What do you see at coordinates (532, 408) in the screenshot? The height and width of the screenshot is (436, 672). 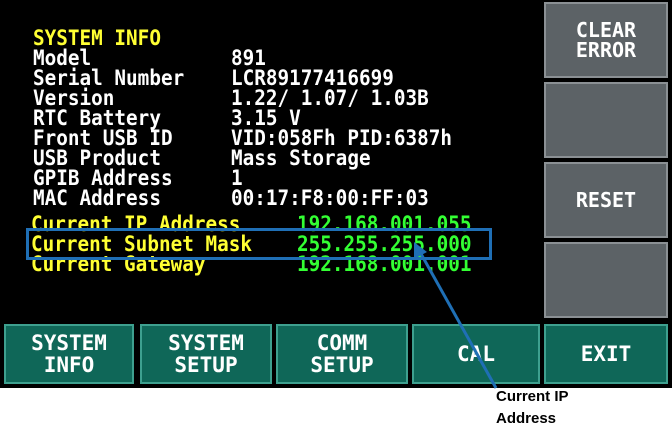 I see `callout-label: Current IP Address` at bounding box center [532, 408].